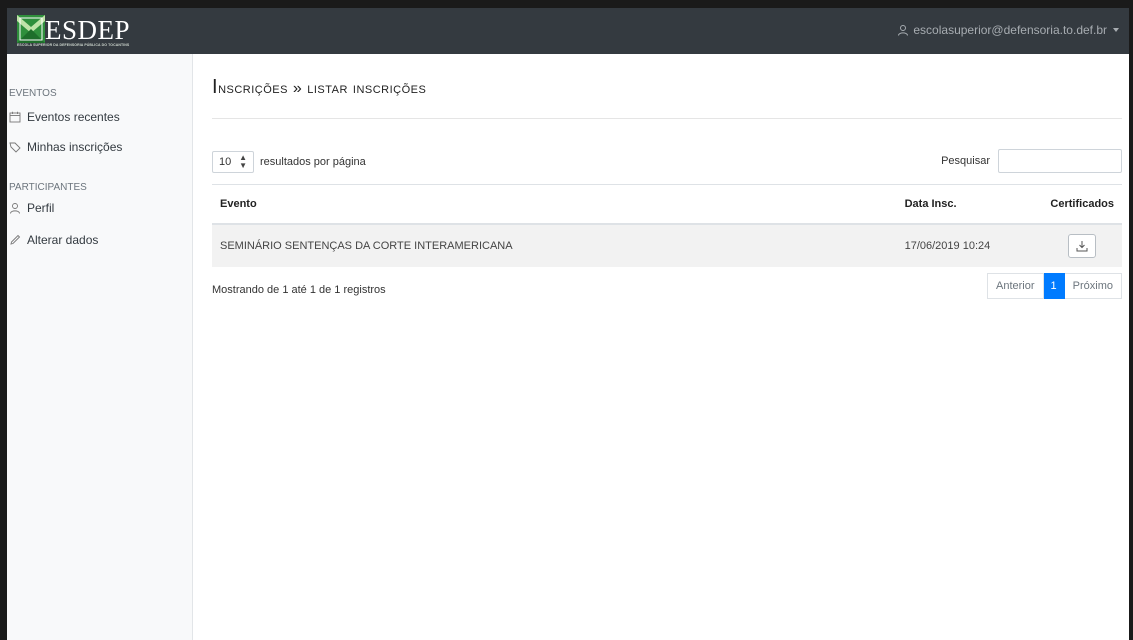 This screenshot has height=640, width=1133. Describe the element at coordinates (33, 93) in the screenshot. I see `sidebar-heading-eventos: EVENTOS` at that location.